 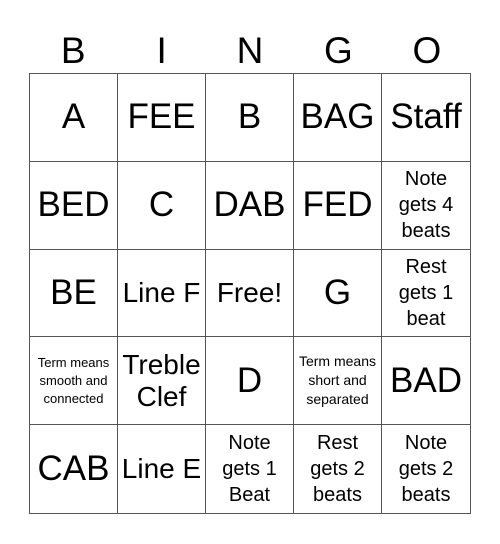 What do you see at coordinates (426, 206) in the screenshot?
I see `bingo-cell: Note gets 4 beats` at bounding box center [426, 206].